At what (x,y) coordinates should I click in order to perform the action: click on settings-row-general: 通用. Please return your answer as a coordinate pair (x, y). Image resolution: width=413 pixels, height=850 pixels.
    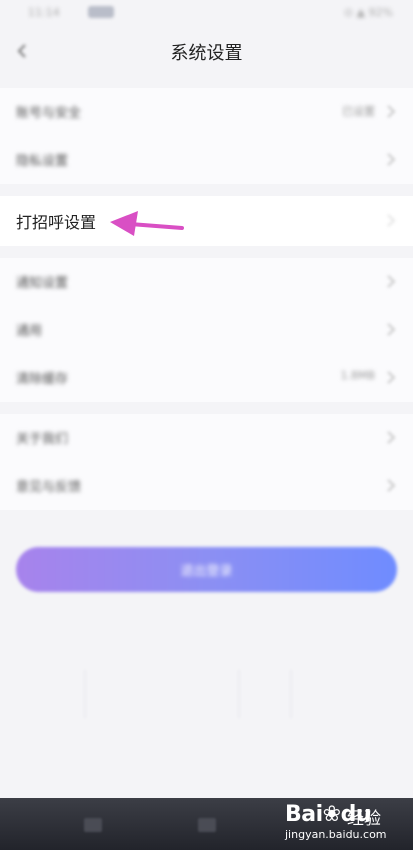
    Looking at the image, I should click on (206, 330).